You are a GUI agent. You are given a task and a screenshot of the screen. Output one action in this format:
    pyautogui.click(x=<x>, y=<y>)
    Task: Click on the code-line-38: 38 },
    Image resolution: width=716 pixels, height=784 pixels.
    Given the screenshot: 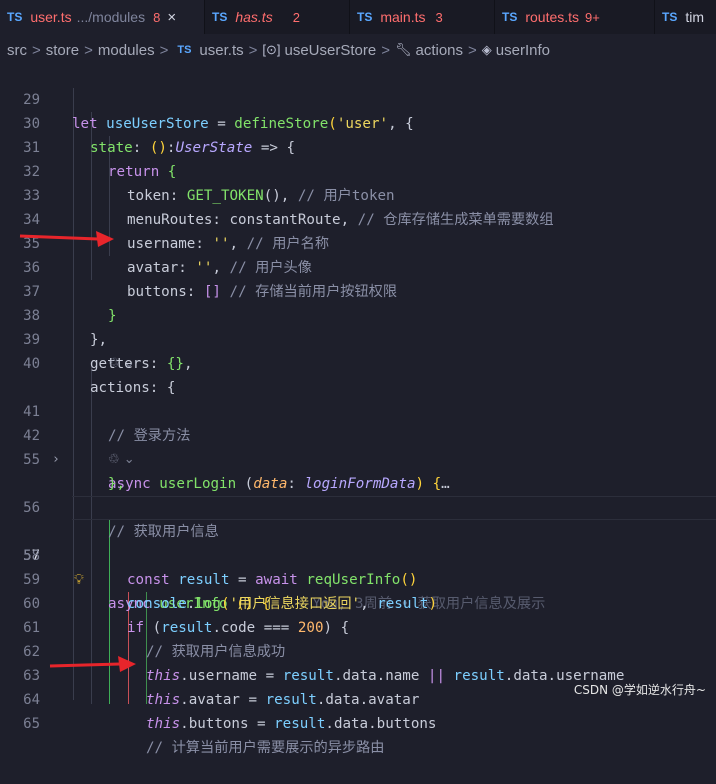 What is the action you would take?
    pyautogui.click(x=358, y=314)
    